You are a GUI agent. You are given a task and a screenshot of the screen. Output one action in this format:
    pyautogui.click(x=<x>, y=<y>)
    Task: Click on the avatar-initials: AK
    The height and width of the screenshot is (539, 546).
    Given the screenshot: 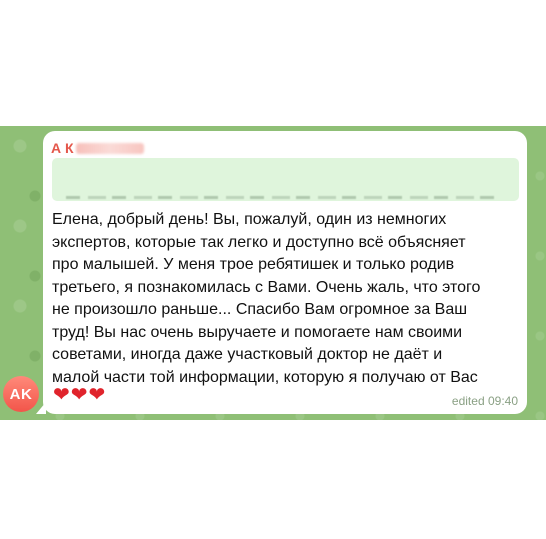 What is the action you would take?
    pyautogui.click(x=21, y=394)
    